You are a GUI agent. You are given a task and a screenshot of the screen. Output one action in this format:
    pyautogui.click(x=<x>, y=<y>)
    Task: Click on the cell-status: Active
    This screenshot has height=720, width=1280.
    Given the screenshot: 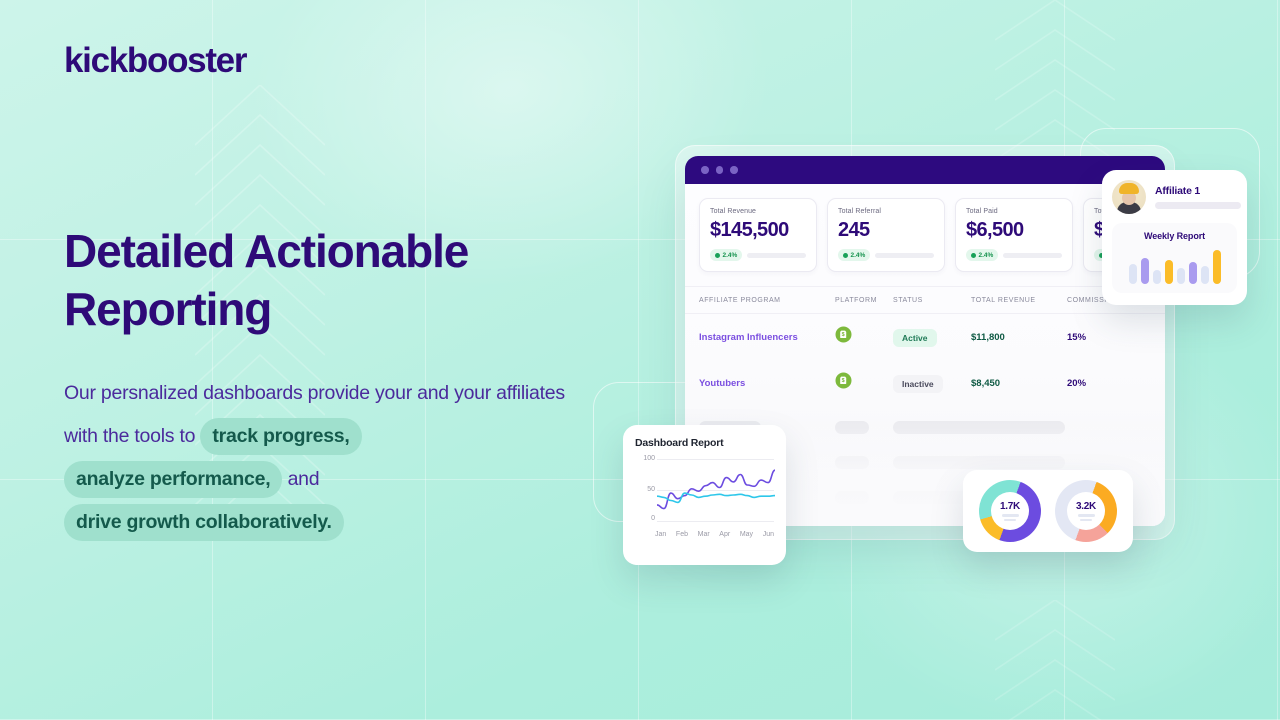 What is the action you would take?
    pyautogui.click(x=932, y=337)
    